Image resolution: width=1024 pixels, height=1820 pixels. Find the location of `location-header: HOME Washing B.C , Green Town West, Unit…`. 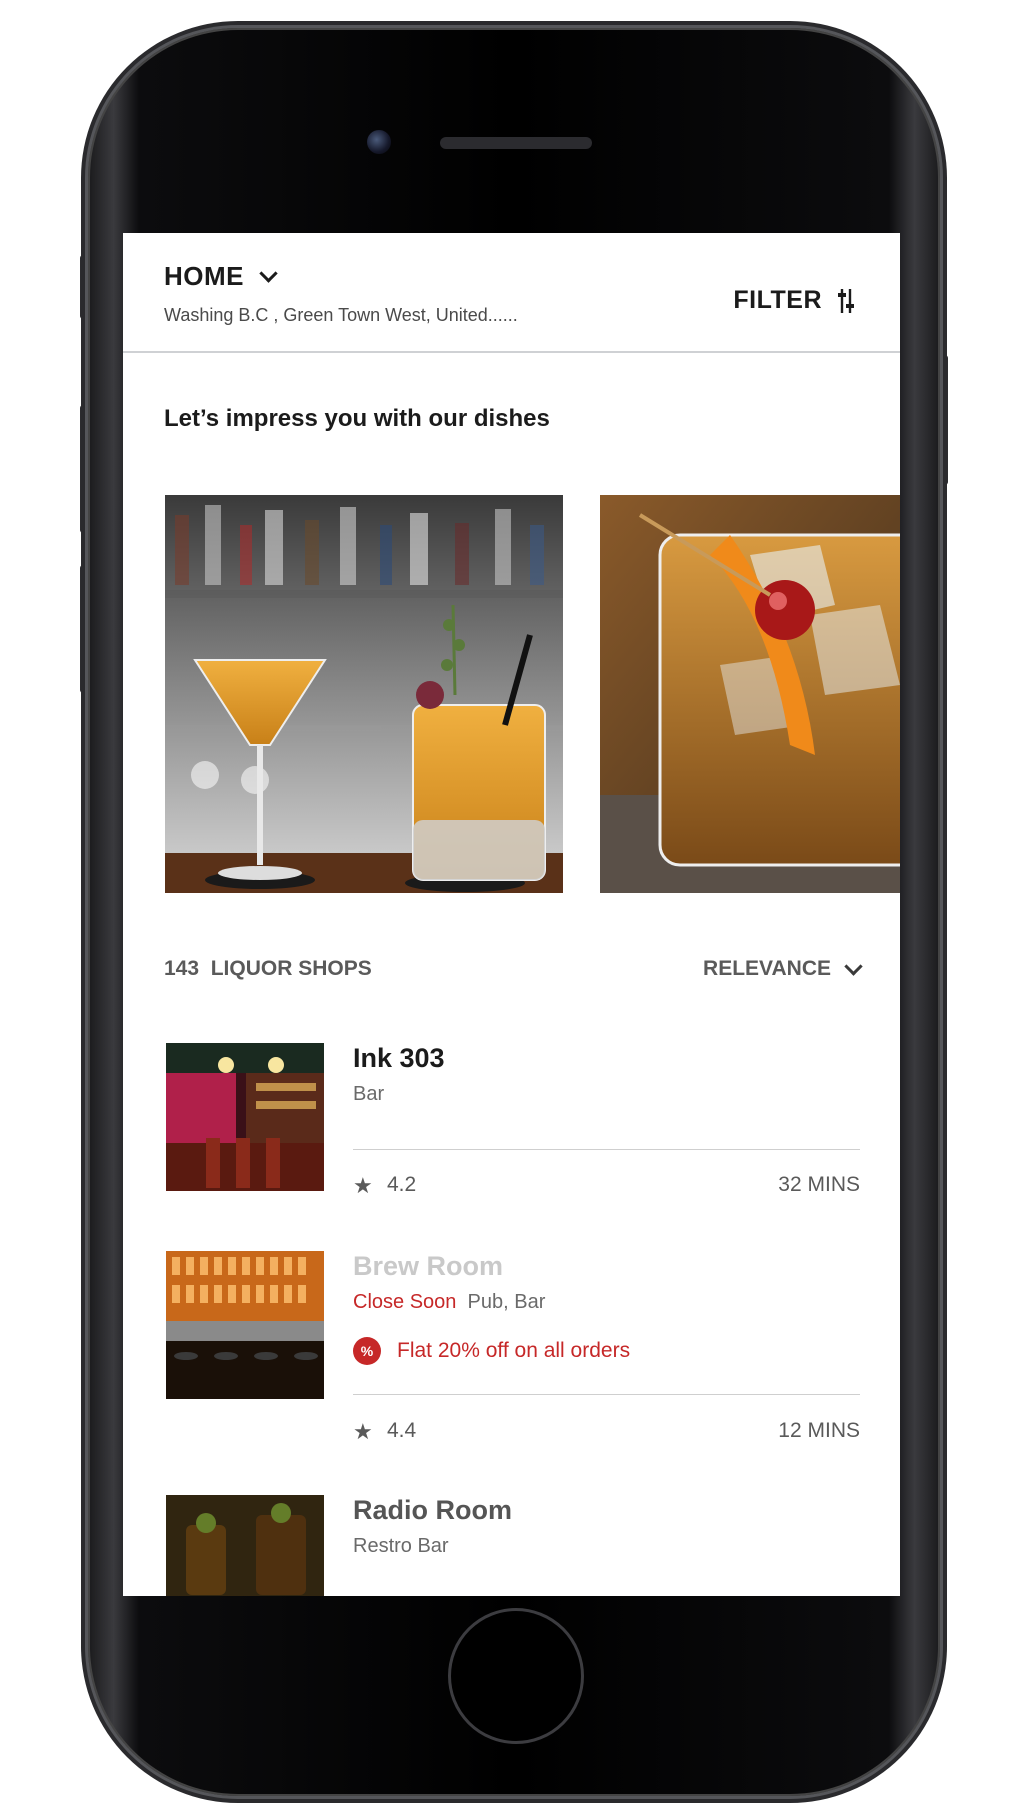

location-header: HOME Washing B.C , Green Town West, Unit… is located at coordinates (511, 293).